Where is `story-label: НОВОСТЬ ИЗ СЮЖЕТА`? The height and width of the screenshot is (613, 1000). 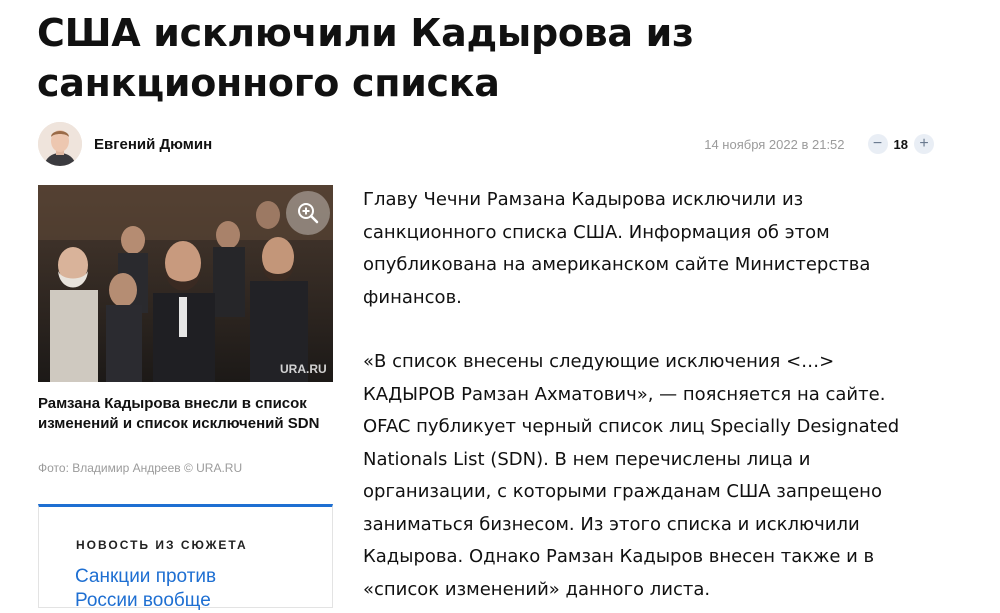
story-label: НОВОСТЬ ИЗ СЮЖЕТА is located at coordinates (162, 545).